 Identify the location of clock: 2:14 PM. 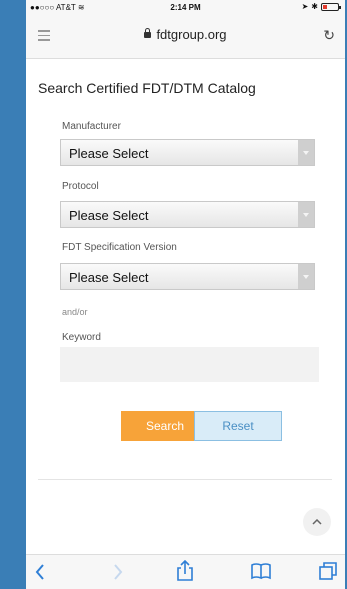
(185, 7).